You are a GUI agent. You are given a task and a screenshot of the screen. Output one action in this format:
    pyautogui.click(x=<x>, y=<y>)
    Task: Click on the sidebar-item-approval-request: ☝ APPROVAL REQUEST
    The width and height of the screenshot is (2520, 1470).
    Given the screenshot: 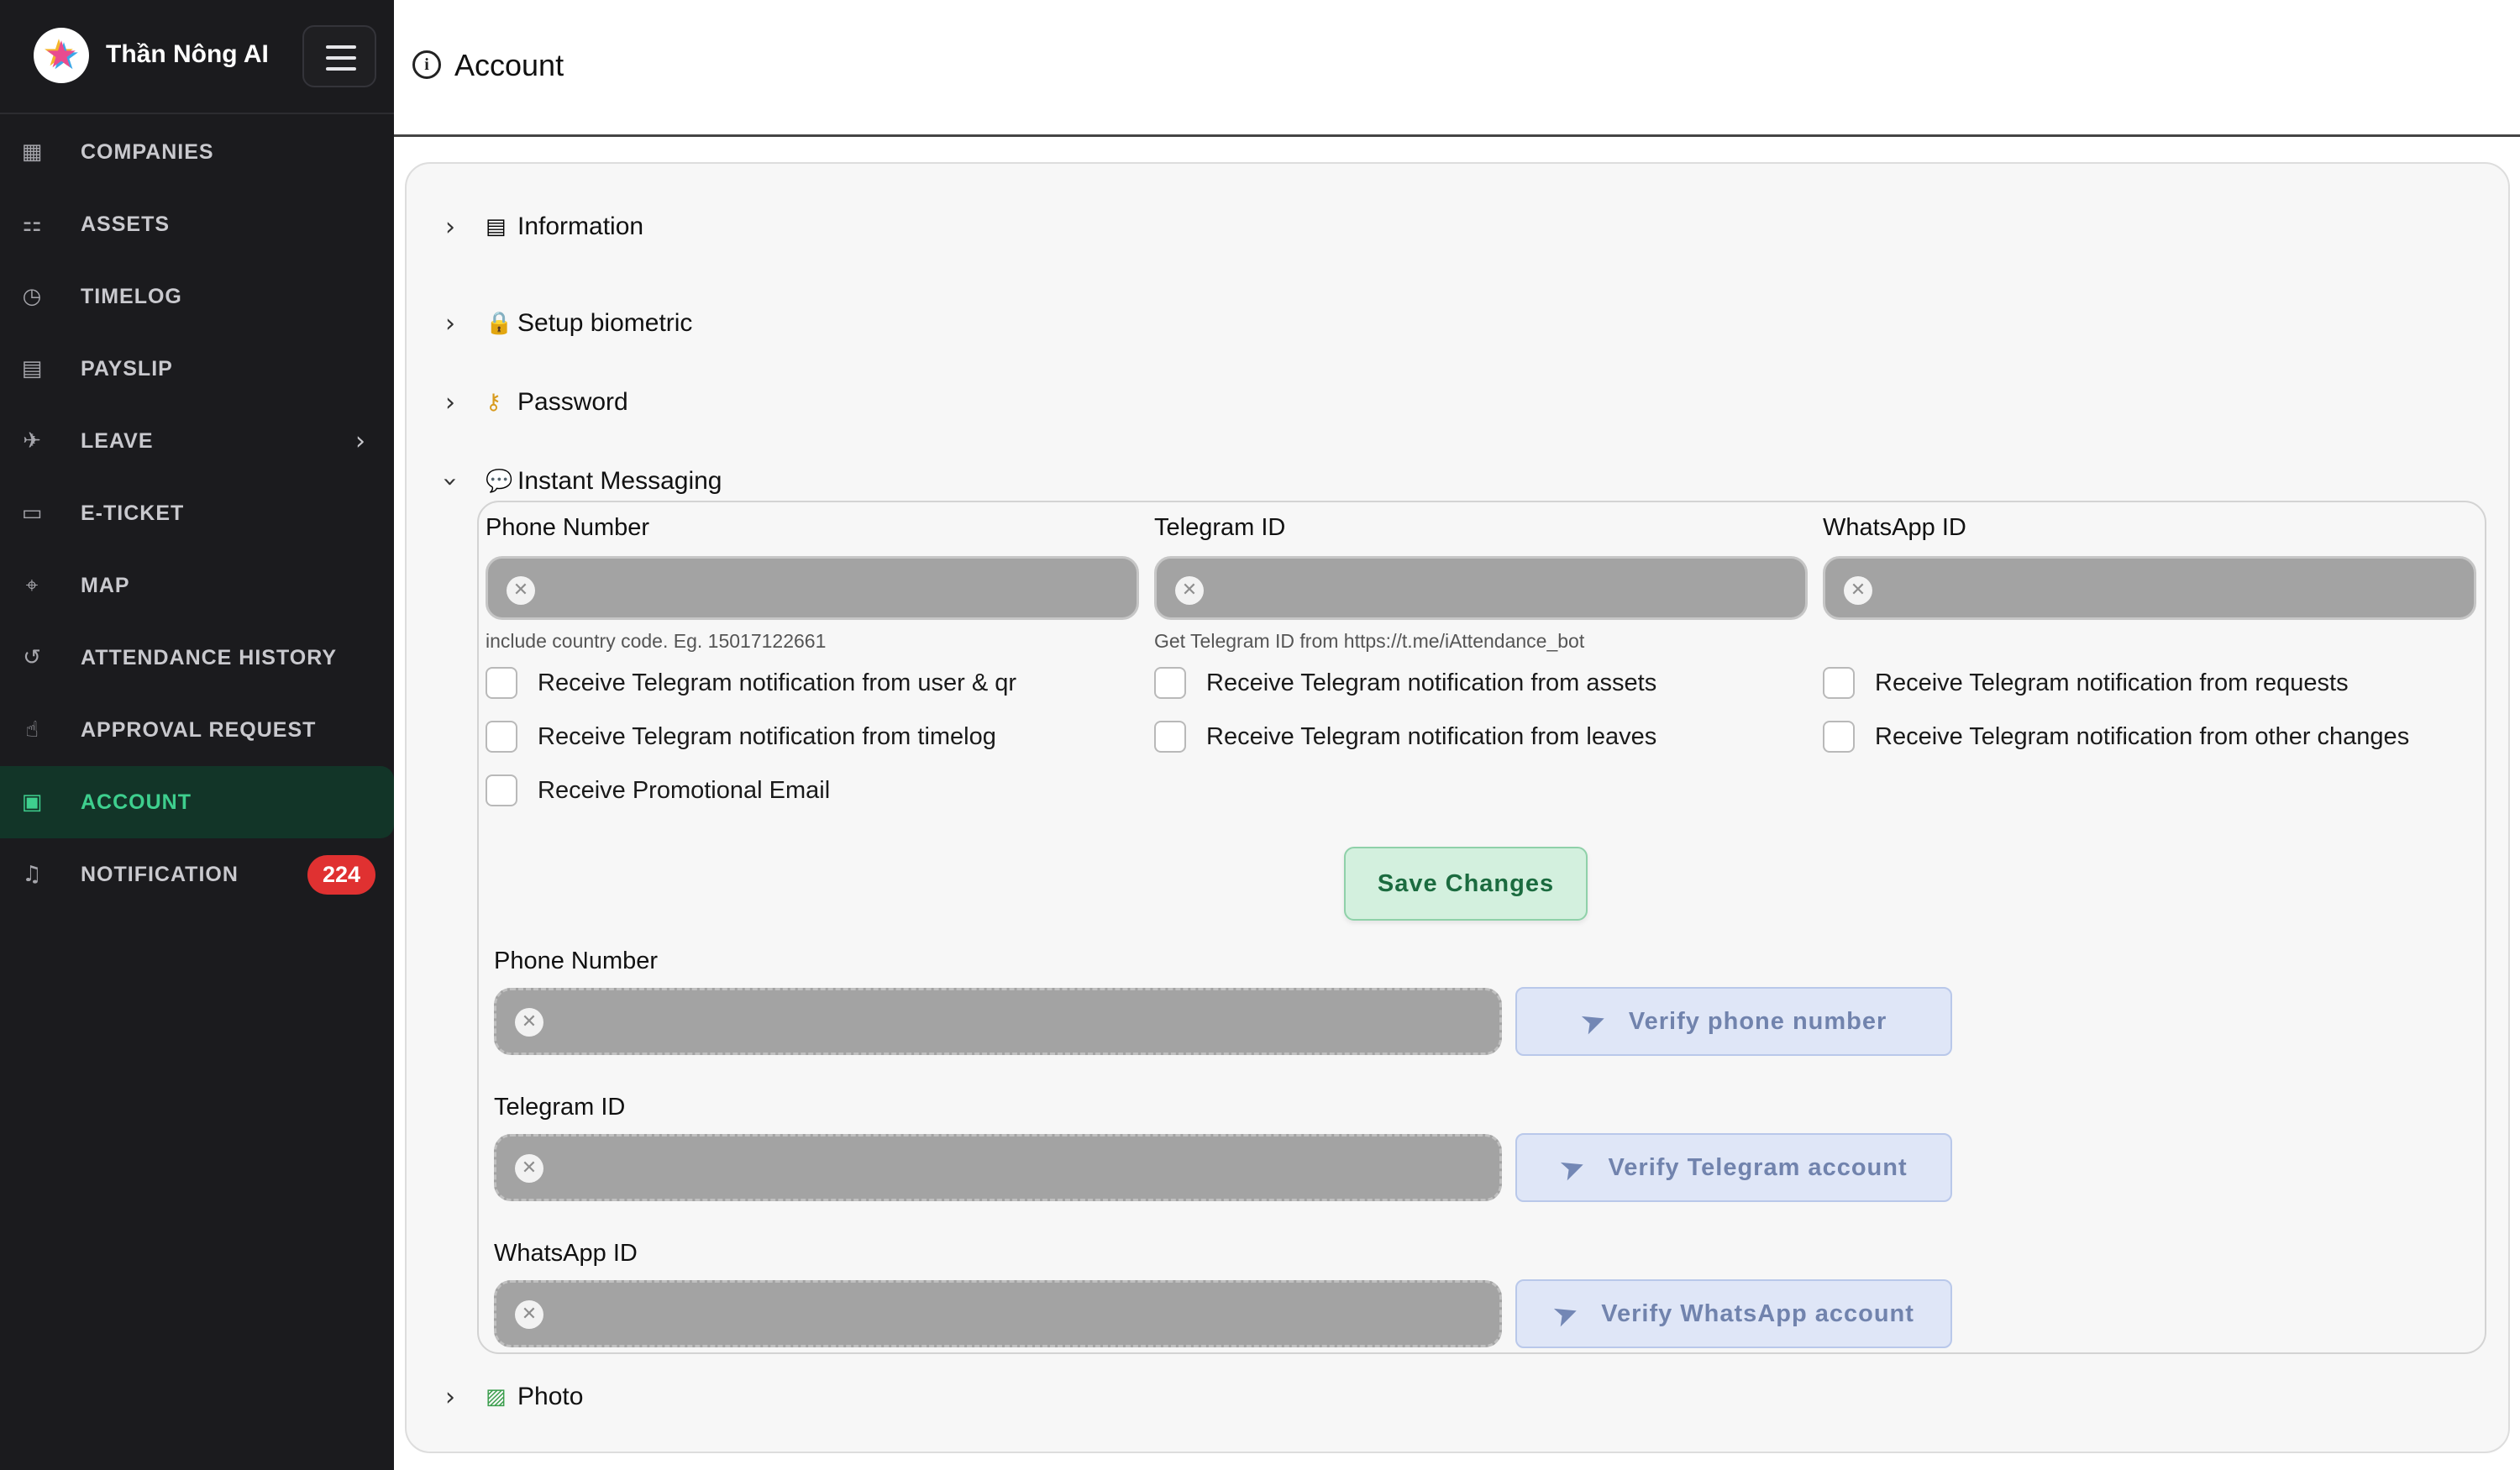 What is the action you would take?
    pyautogui.click(x=197, y=730)
    